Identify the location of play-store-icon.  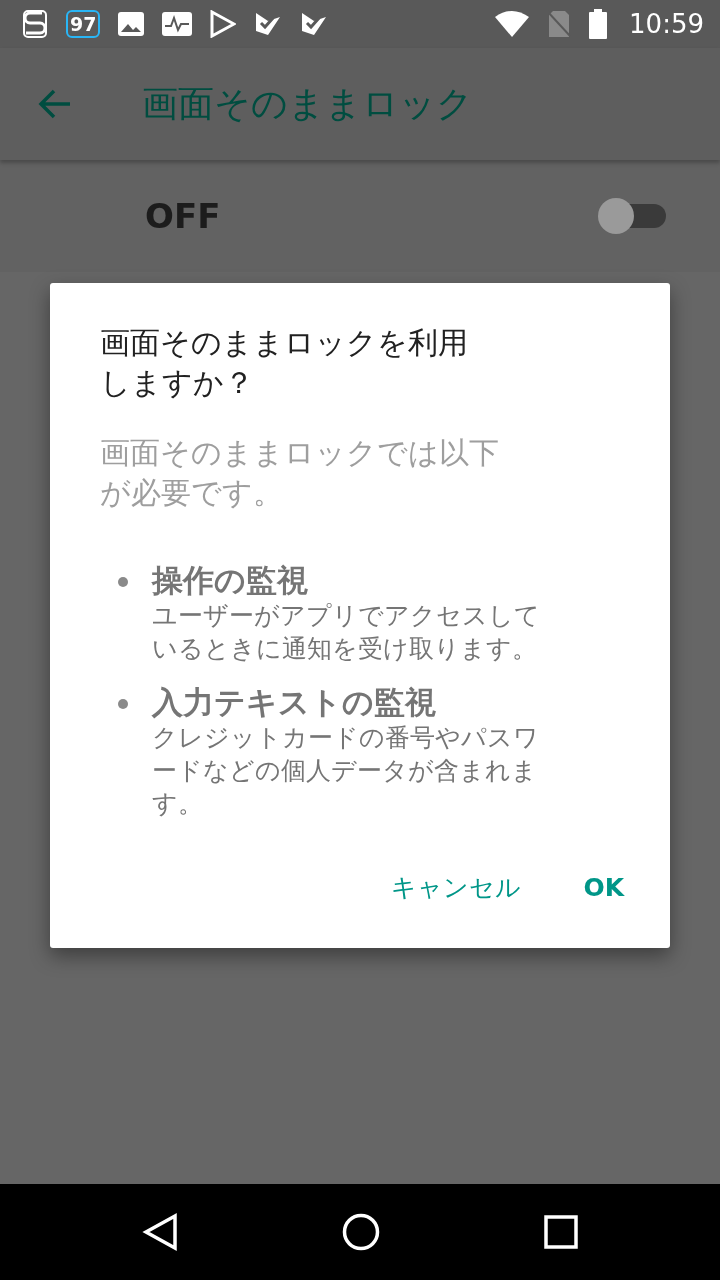
(223, 24).